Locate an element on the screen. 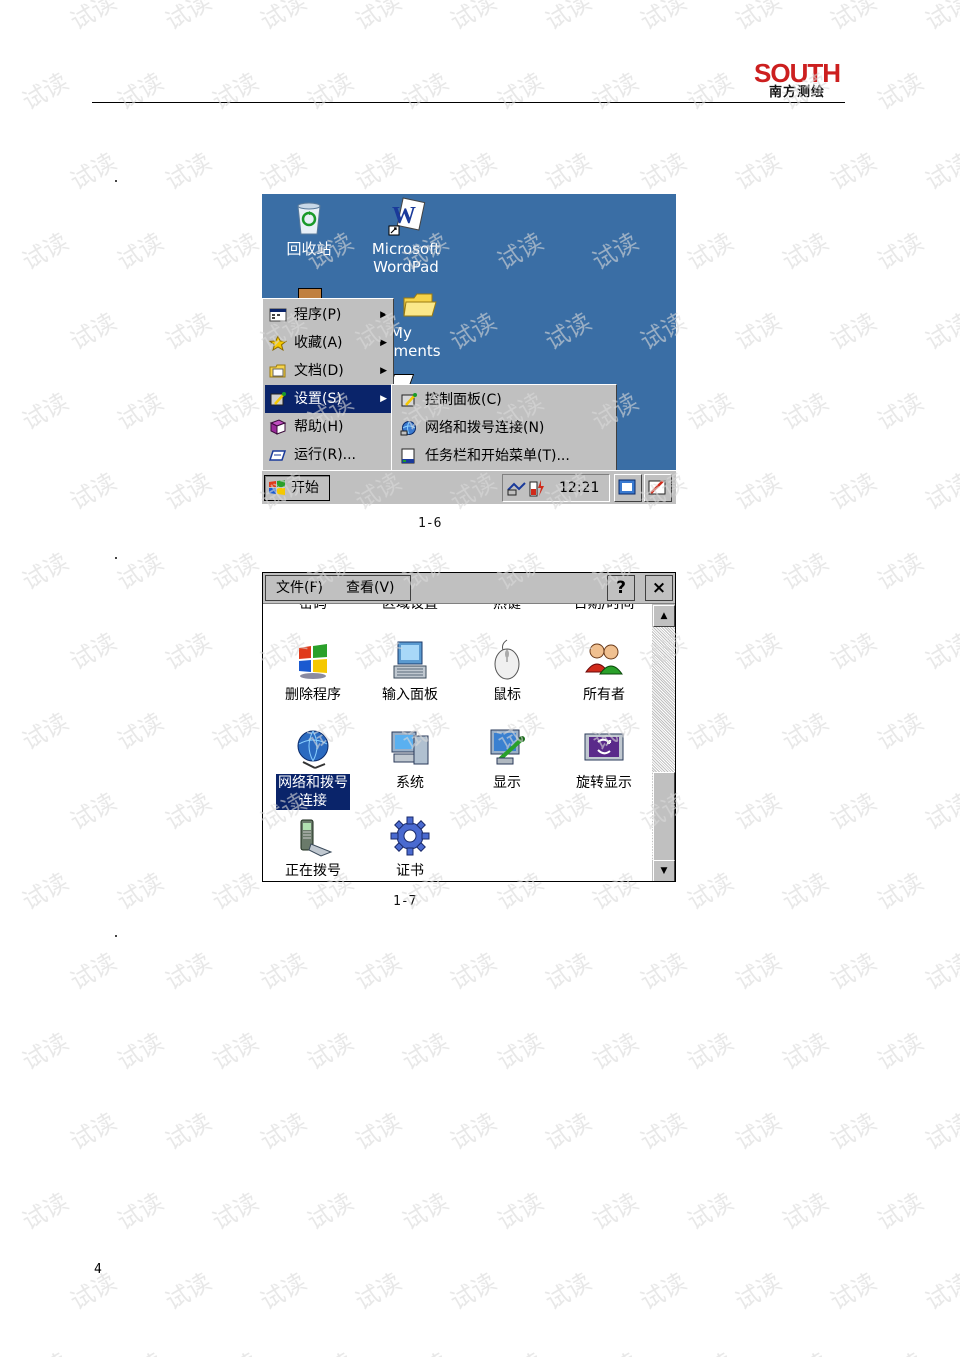 The image size is (960, 1357). desktop-icon-label-line2: WordPad is located at coordinates (406, 267).